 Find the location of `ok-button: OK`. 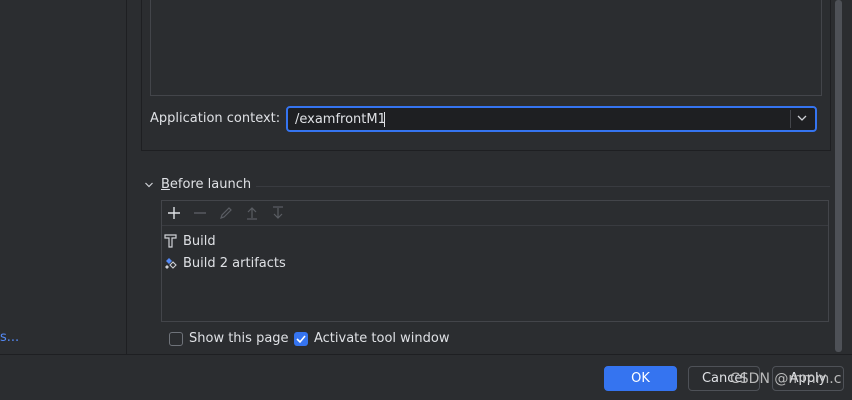

ok-button: OK is located at coordinates (640, 378).